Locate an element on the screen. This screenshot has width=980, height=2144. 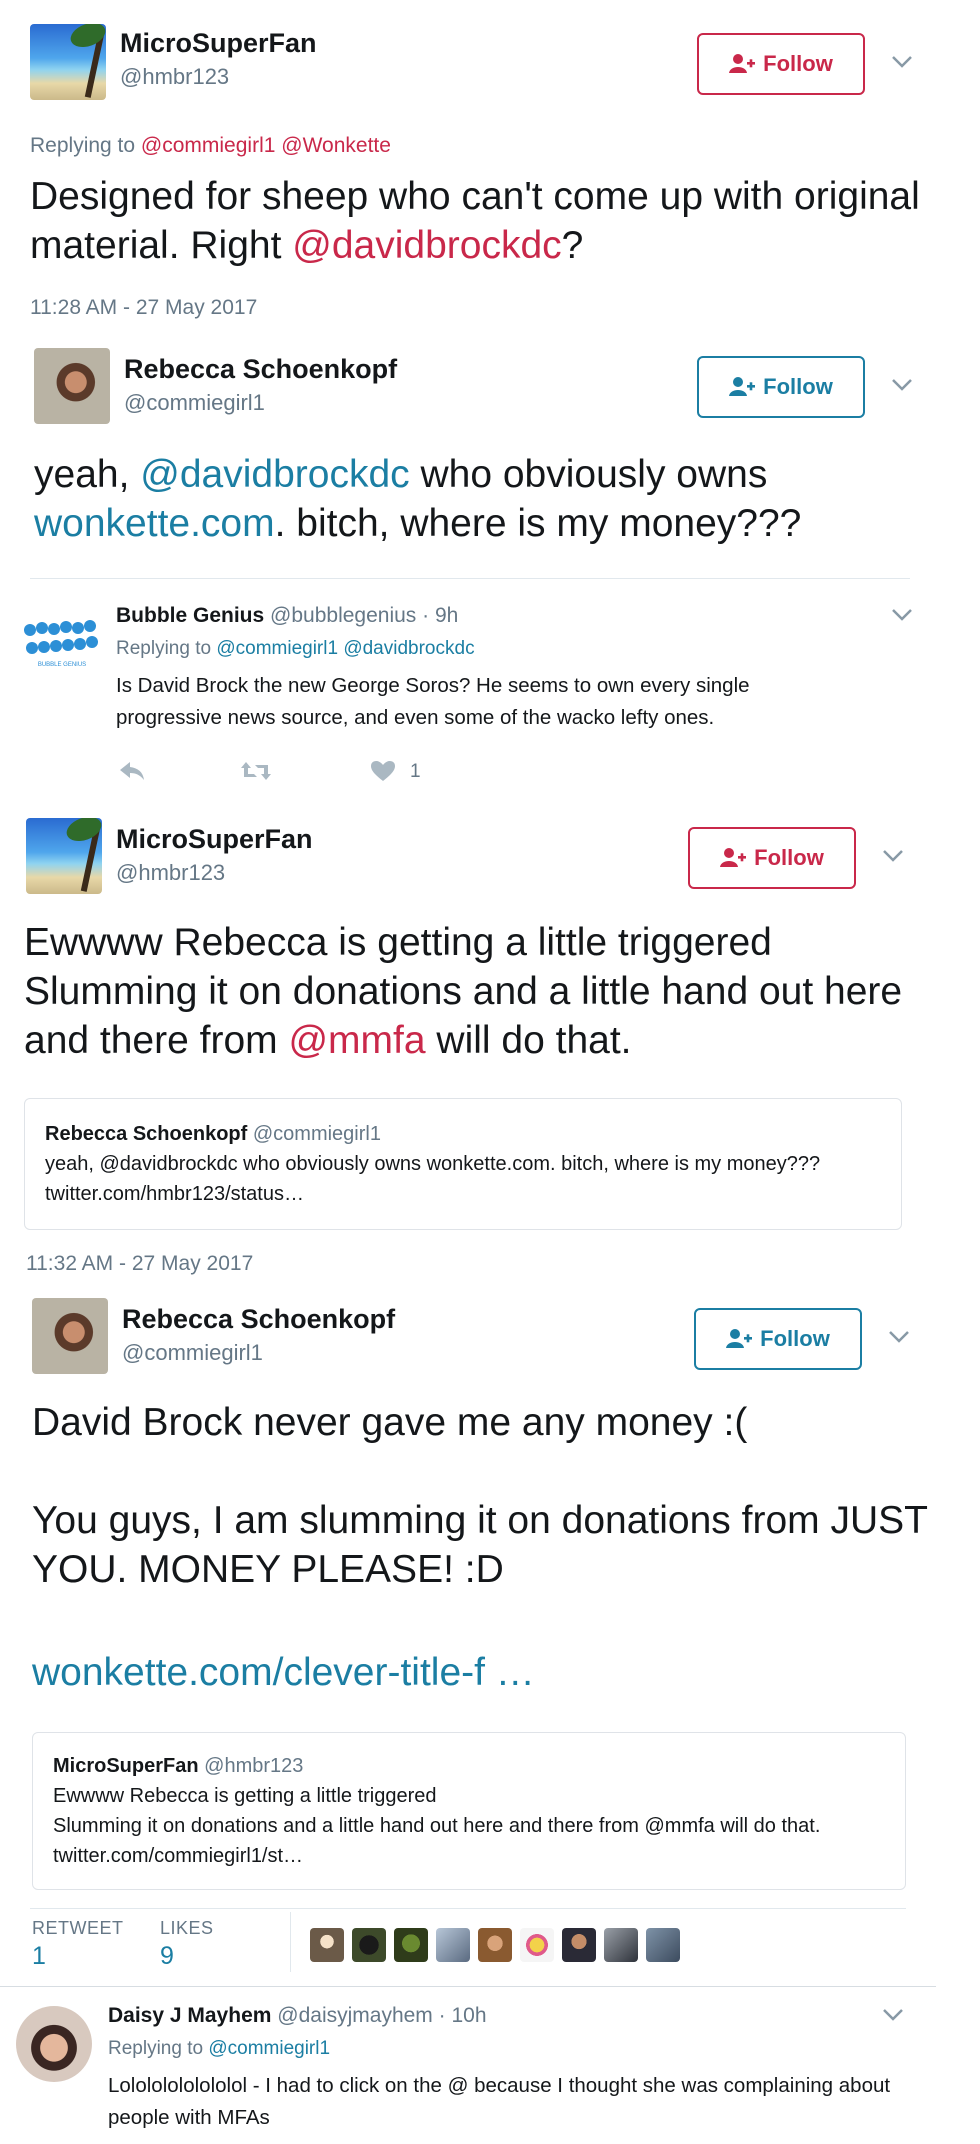
reply-time: 10h is located at coordinates (468, 2015).